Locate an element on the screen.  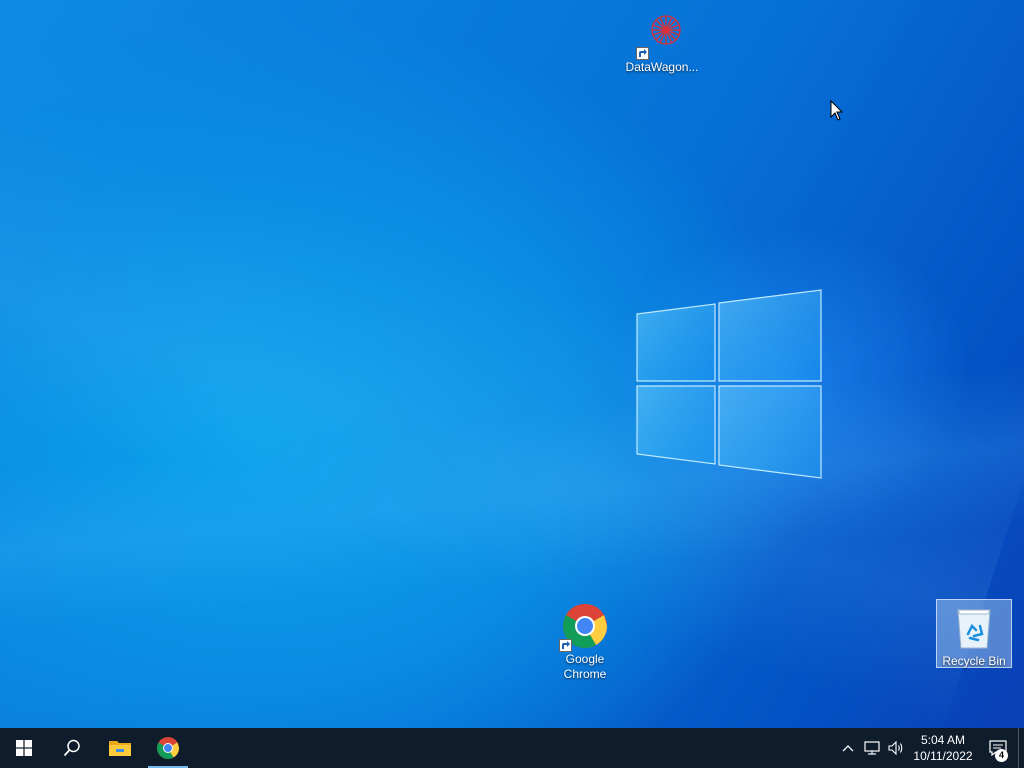
datawagon-icon is located at coordinates (661, 35).